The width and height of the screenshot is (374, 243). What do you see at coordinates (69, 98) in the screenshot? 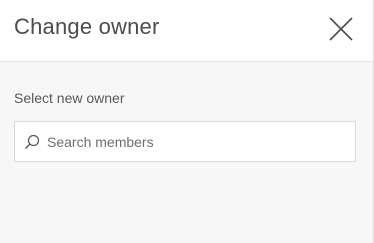
I see `select-owner-label: Select new owner` at bounding box center [69, 98].